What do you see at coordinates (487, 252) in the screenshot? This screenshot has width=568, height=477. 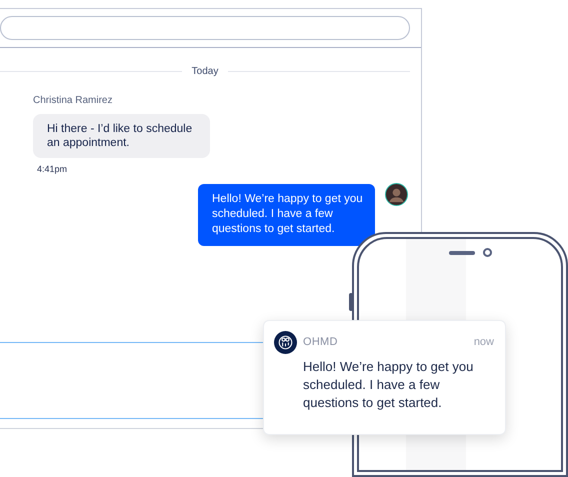 I see `phone-camera-icon` at bounding box center [487, 252].